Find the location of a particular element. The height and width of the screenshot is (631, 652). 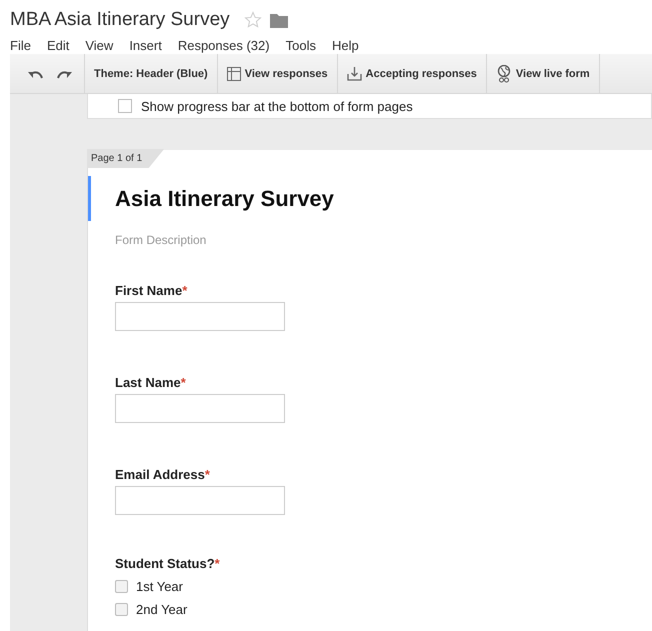

globe-icon is located at coordinates (504, 73).